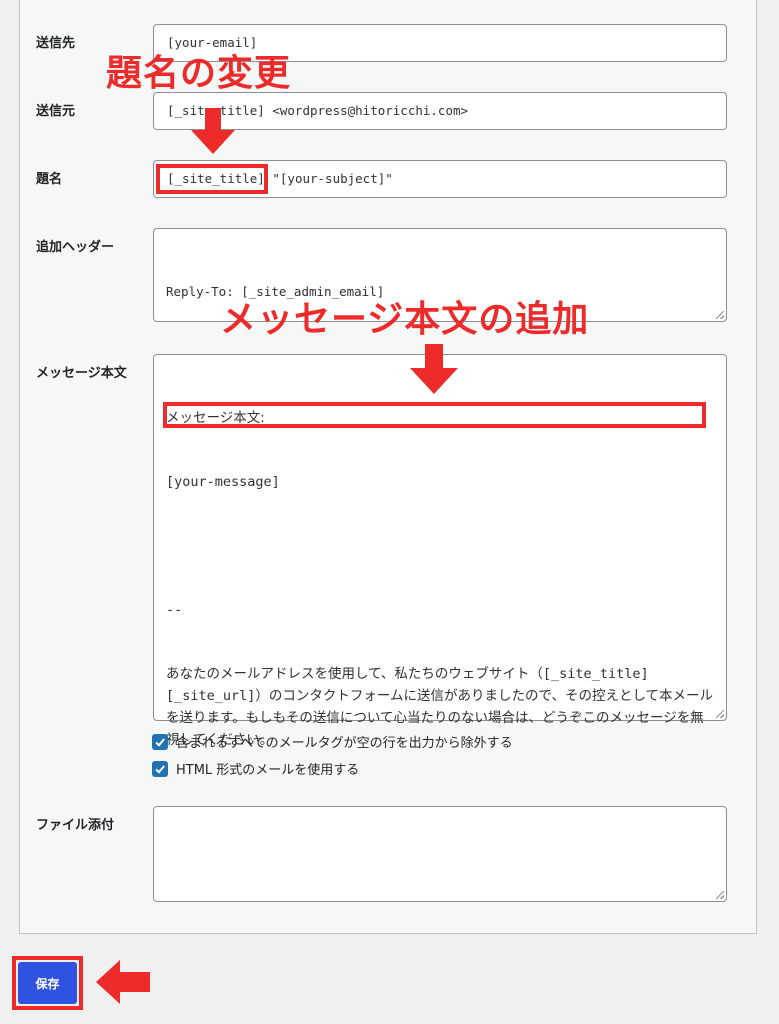 Image resolution: width=779 pixels, height=1024 pixels. What do you see at coordinates (354, 674) in the screenshot?
I see `body-paragraph-a: あなたのメールアドレスを使用して、私たちのウェブサイト（` at bounding box center [354, 674].